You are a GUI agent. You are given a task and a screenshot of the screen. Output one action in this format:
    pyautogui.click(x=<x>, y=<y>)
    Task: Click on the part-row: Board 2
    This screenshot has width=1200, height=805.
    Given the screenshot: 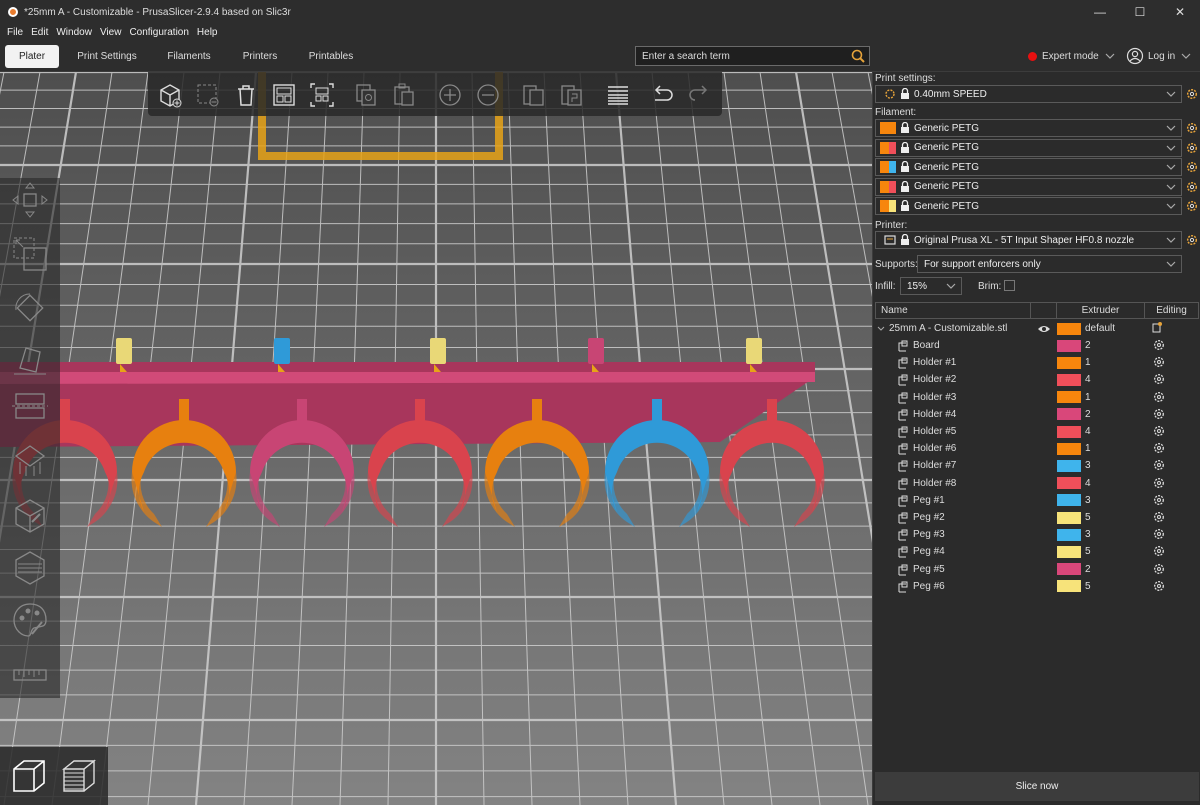 What is the action you would take?
    pyautogui.click(x=1037, y=345)
    